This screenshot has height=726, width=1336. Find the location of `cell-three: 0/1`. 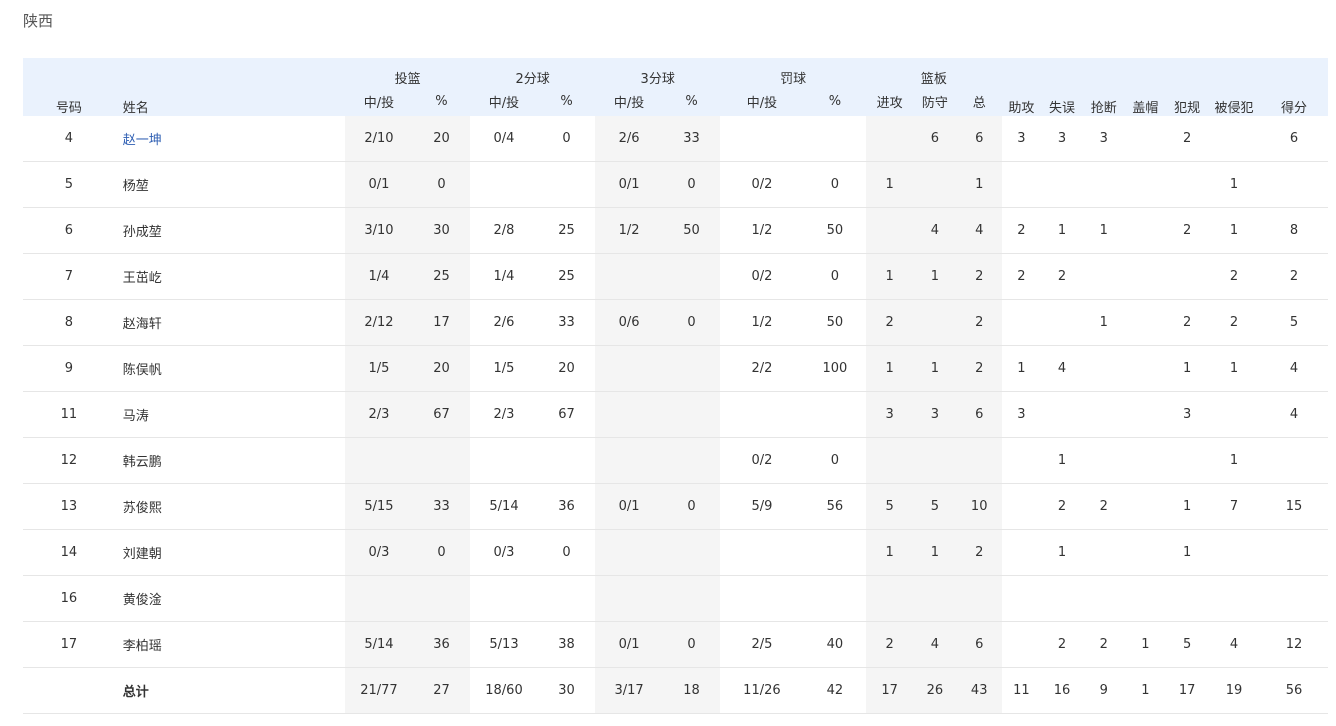

cell-three: 0/1 is located at coordinates (629, 506).